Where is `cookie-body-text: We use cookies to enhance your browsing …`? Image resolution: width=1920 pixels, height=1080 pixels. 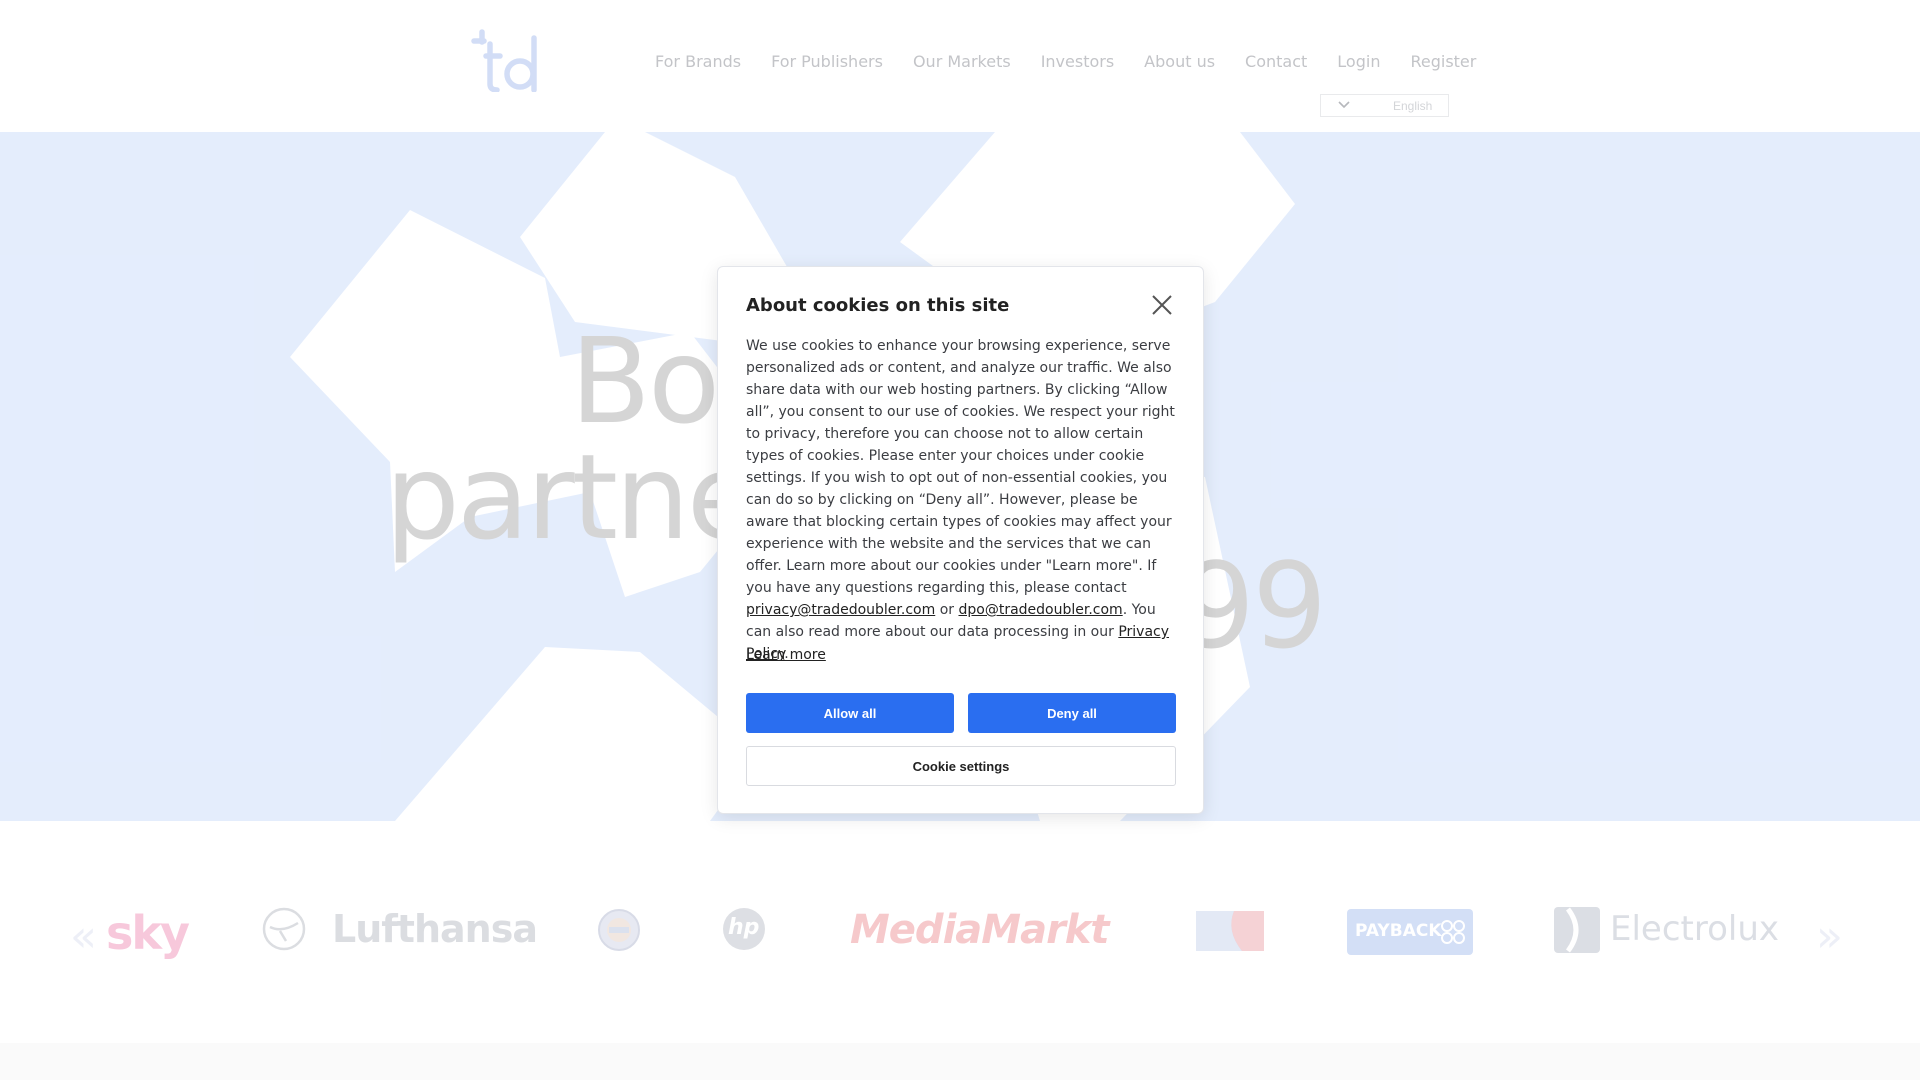
cookie-body-text: We use cookies to enhance your browsing … is located at coordinates (960, 467).